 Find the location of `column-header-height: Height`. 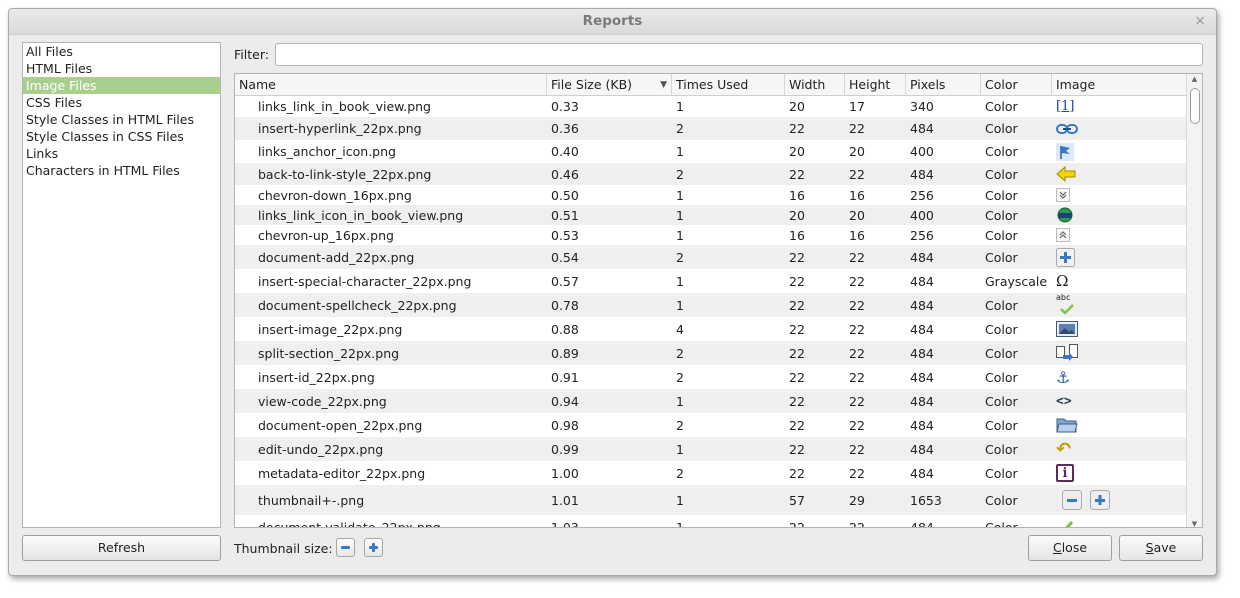

column-header-height: Height is located at coordinates (875, 85).